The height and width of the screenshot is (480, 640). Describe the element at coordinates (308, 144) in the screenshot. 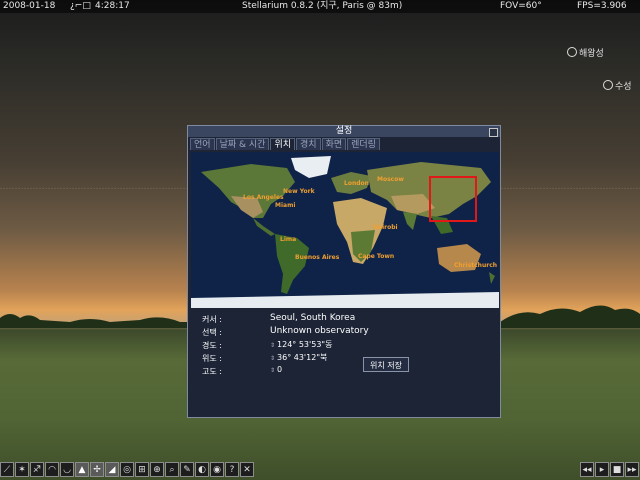

I see `tab-landscape: 경치` at that location.